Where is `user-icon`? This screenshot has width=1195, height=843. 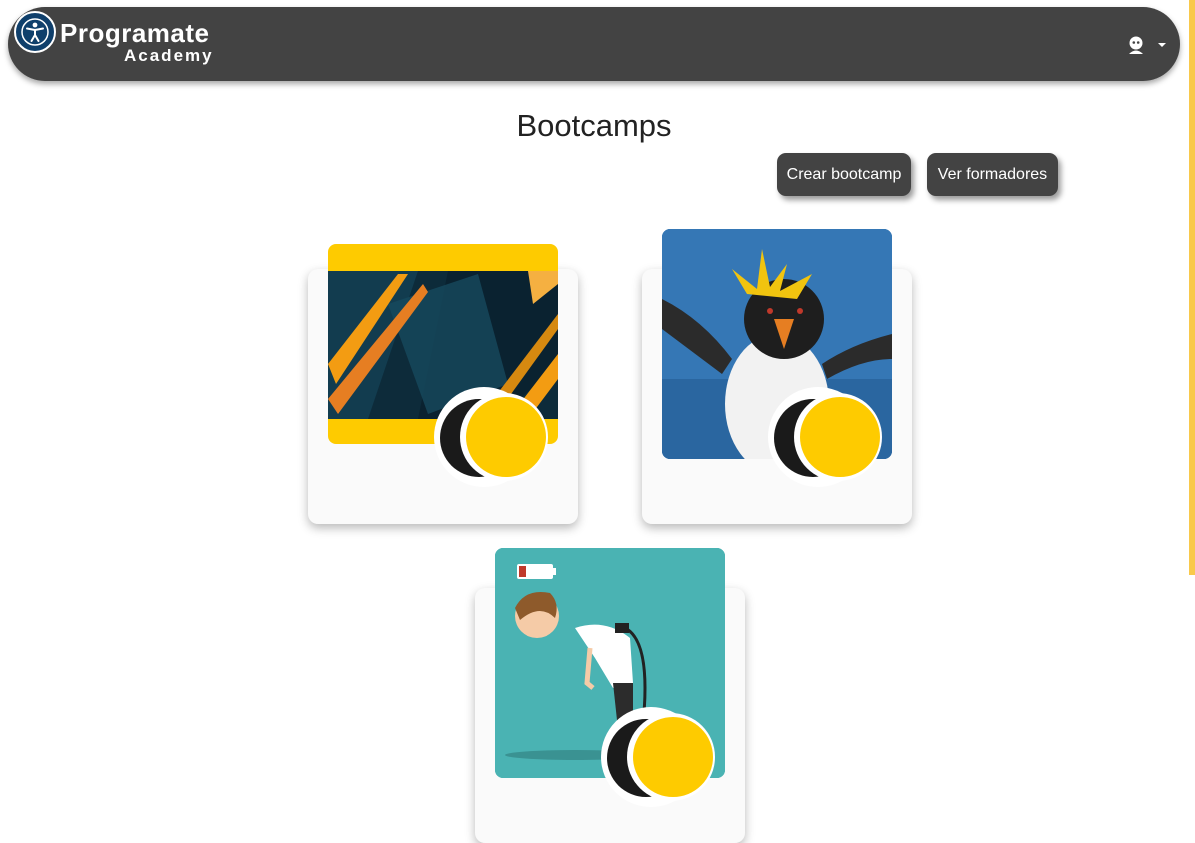 user-icon is located at coordinates (1136, 45).